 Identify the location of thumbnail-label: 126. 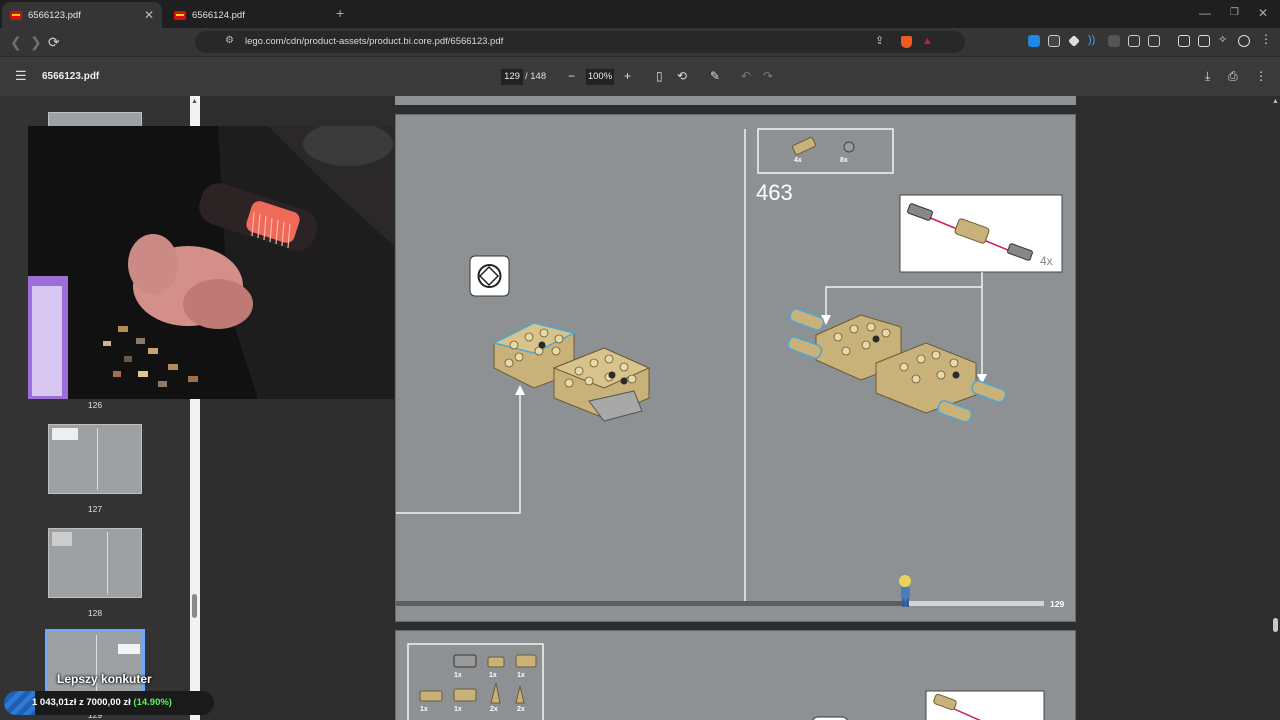
(95, 405).